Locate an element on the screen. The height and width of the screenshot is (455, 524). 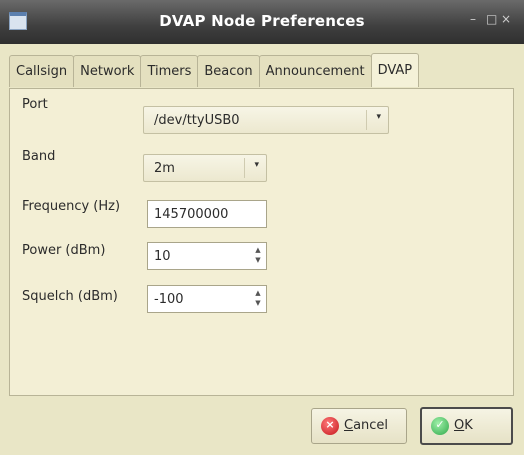
frequency-label: Frequency (Hz) is located at coordinates (71, 206).